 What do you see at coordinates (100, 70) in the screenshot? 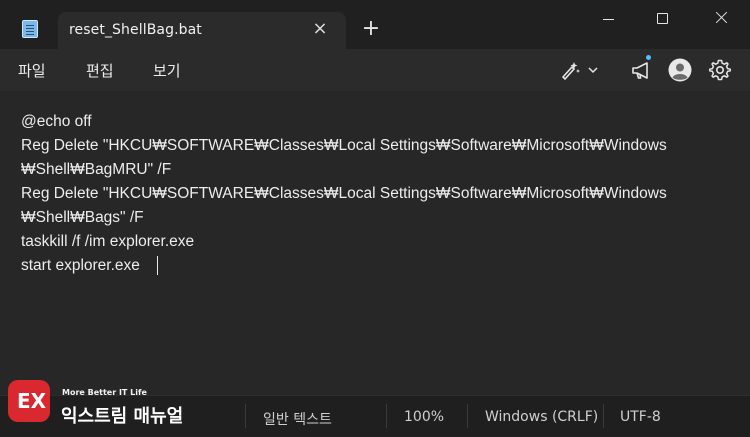
I see `menu-edit: 편집` at bounding box center [100, 70].